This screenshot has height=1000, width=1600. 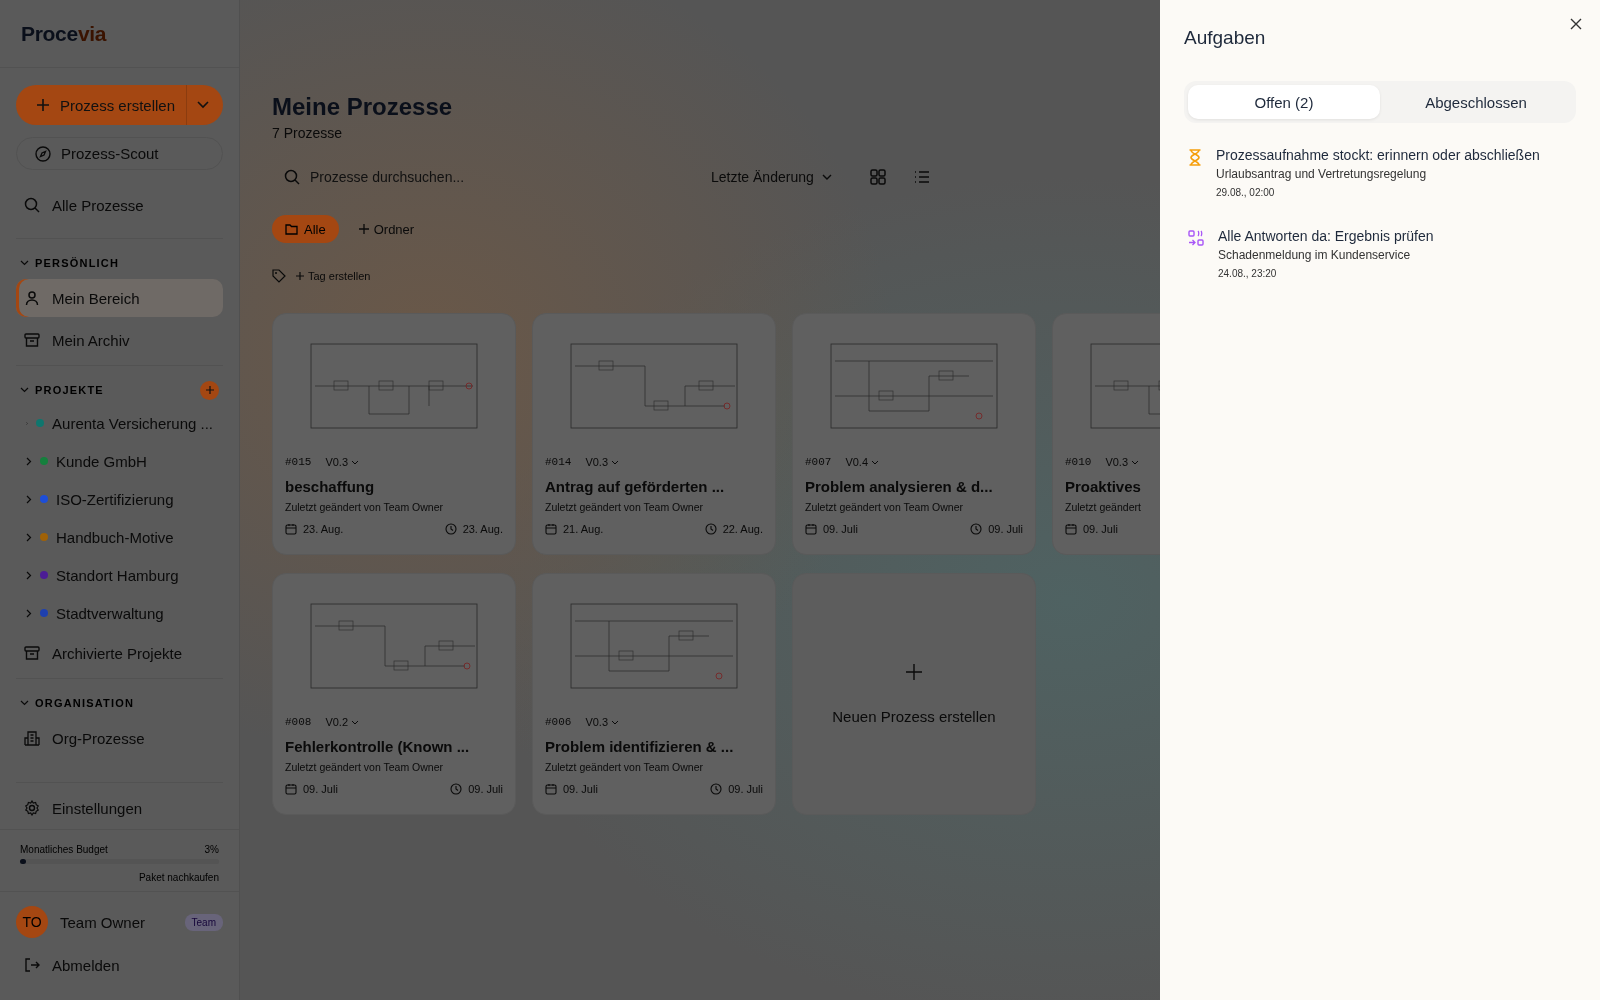 What do you see at coordinates (333, 276) in the screenshot?
I see `add-tag-button: Tag erstellen` at bounding box center [333, 276].